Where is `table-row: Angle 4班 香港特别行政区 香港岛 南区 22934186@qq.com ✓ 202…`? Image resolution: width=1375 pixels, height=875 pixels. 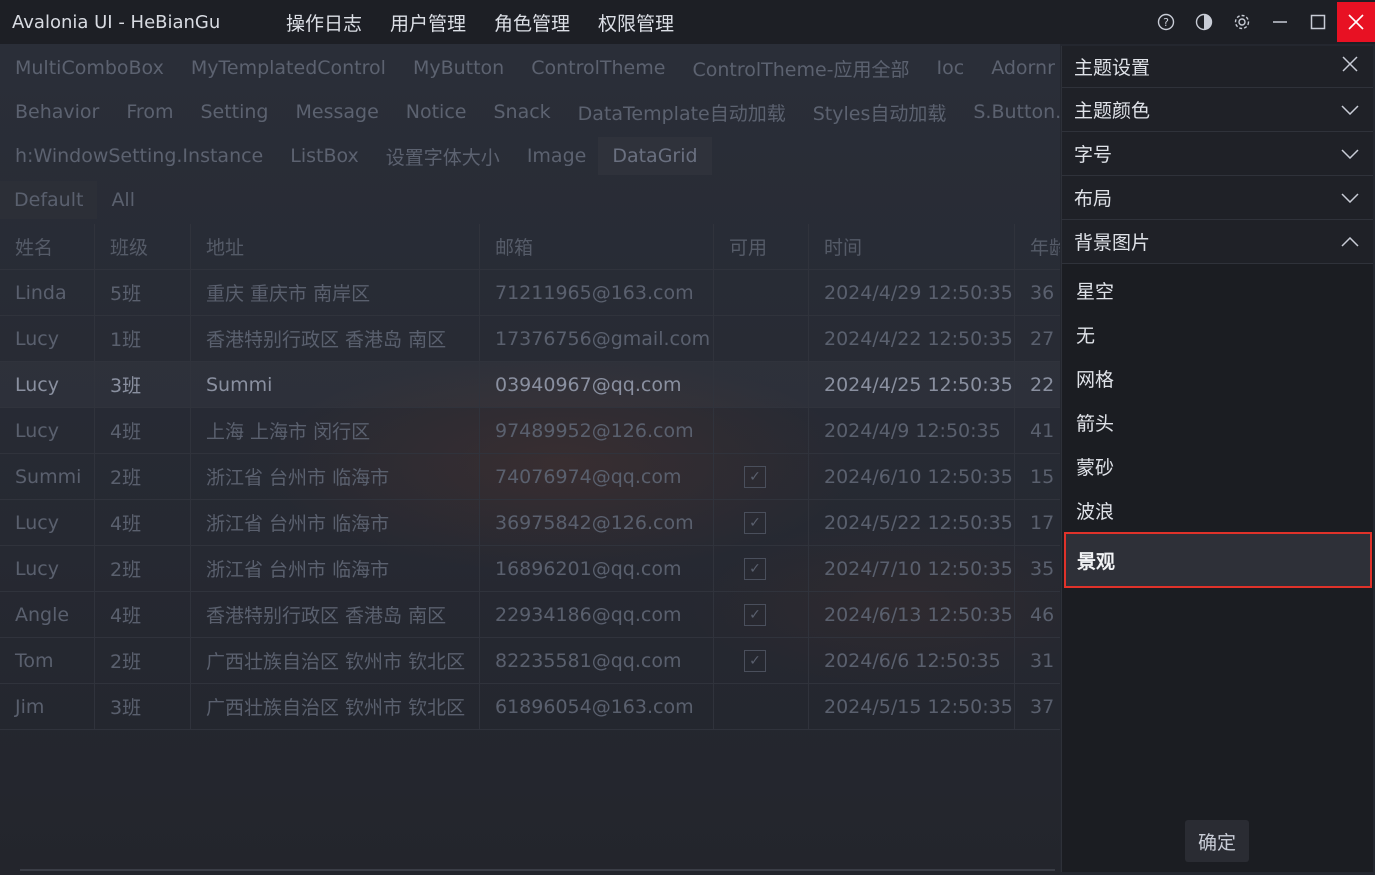
table-row: Angle 4班 香港特别行政区 香港岛 南区 22934186@qq.com ✓ 202… is located at coordinates (530, 615).